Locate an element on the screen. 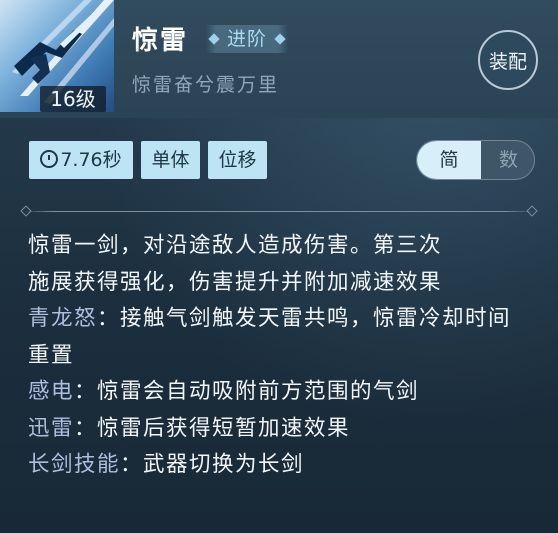 Image resolution: width=558 pixels, height=533 pixels. effect-gandian: 感电：惊雷会自动吸附前方范围的气剑 is located at coordinates (278, 392).